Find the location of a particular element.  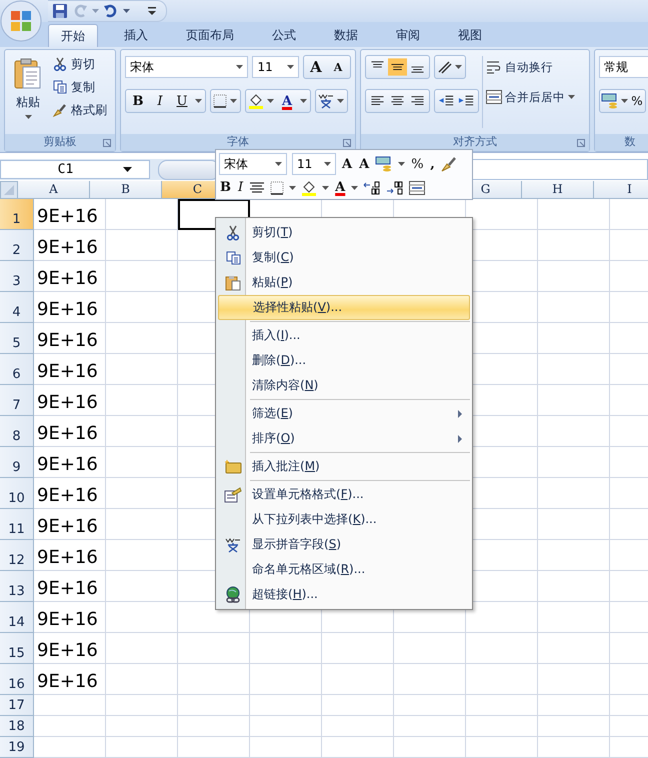

row-header: 15 is located at coordinates (17, 648).